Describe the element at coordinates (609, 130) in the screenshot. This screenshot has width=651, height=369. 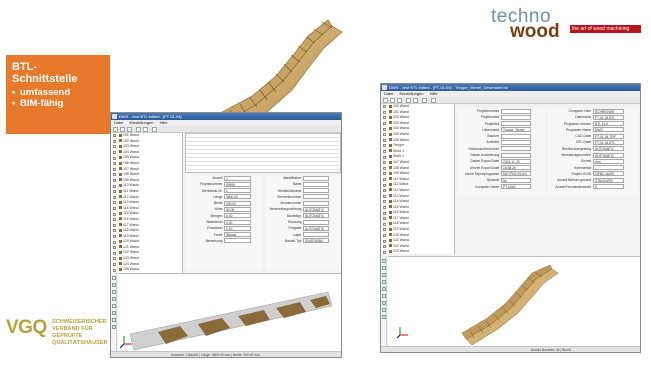
I see `property-value-field: DWS` at that location.